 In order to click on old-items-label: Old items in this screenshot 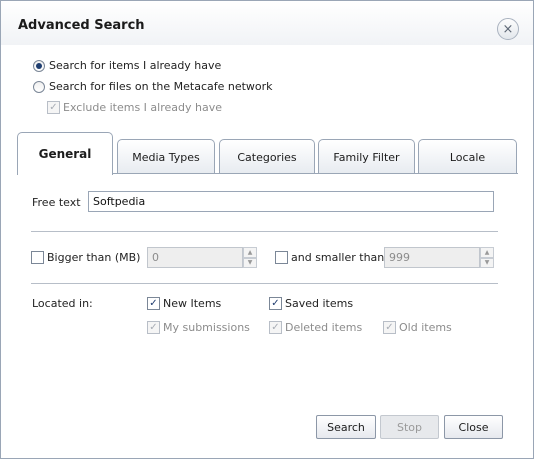, I will do `click(425, 327)`.